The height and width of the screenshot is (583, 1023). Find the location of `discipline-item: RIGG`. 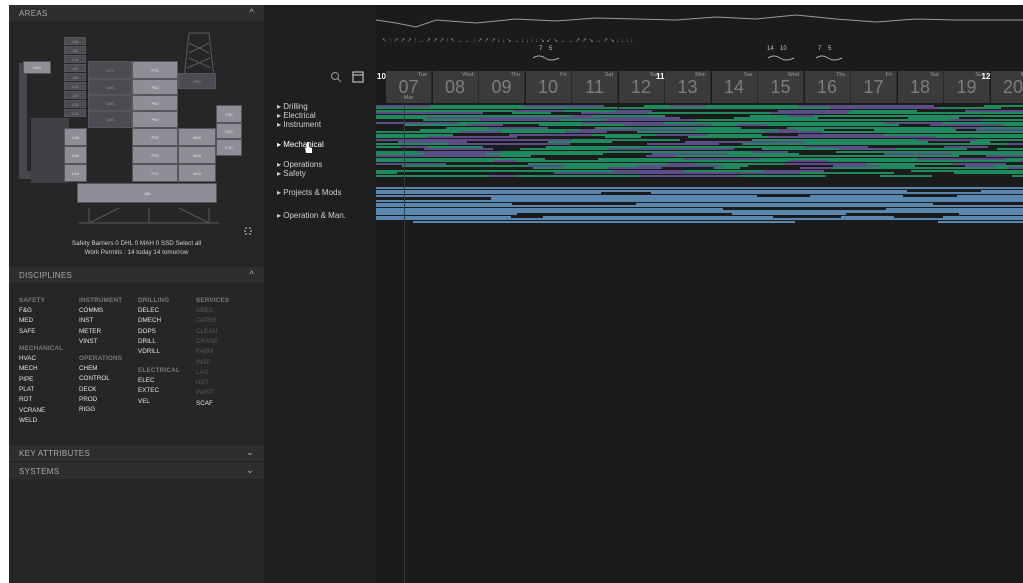

discipline-item: RIGG is located at coordinates (87, 409).